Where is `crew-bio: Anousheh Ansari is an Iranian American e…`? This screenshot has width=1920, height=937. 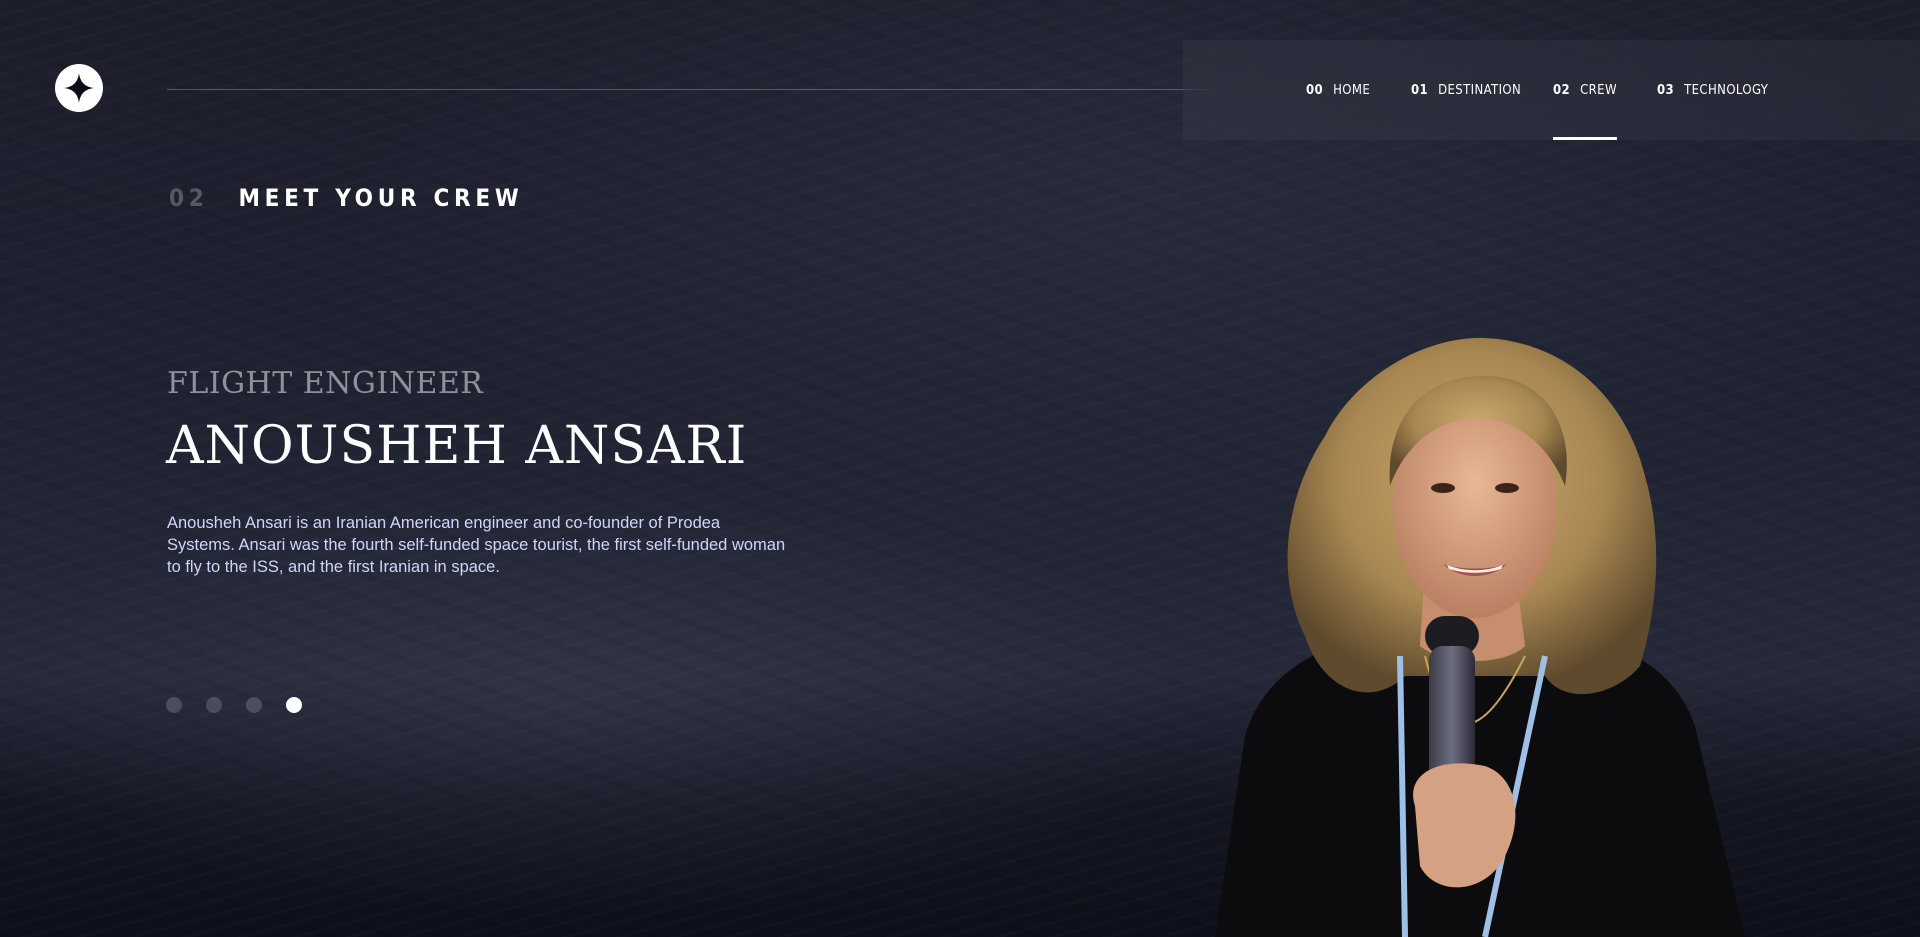
crew-bio: Anousheh Ansari is an Iranian American e… is located at coordinates (476, 545).